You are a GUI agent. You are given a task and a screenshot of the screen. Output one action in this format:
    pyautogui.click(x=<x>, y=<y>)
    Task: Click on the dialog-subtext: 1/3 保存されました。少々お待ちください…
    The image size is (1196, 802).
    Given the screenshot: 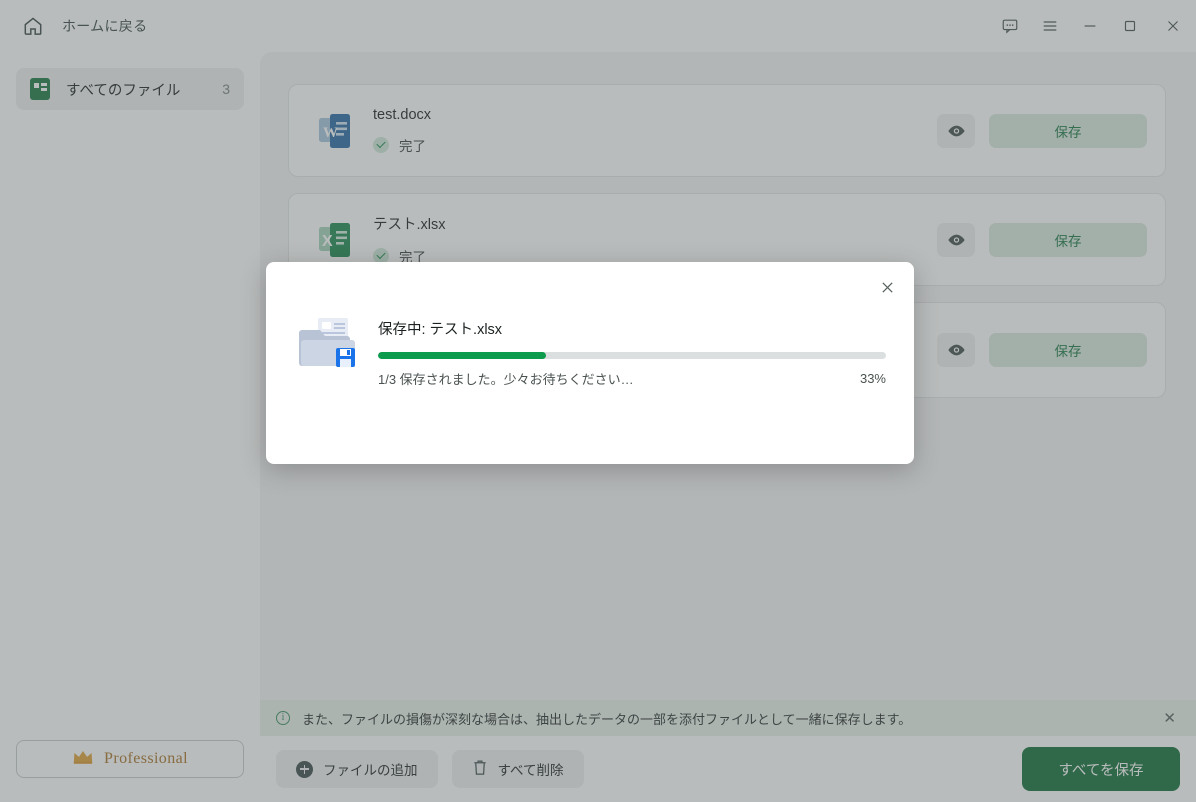 What is the action you would take?
    pyautogui.click(x=506, y=379)
    